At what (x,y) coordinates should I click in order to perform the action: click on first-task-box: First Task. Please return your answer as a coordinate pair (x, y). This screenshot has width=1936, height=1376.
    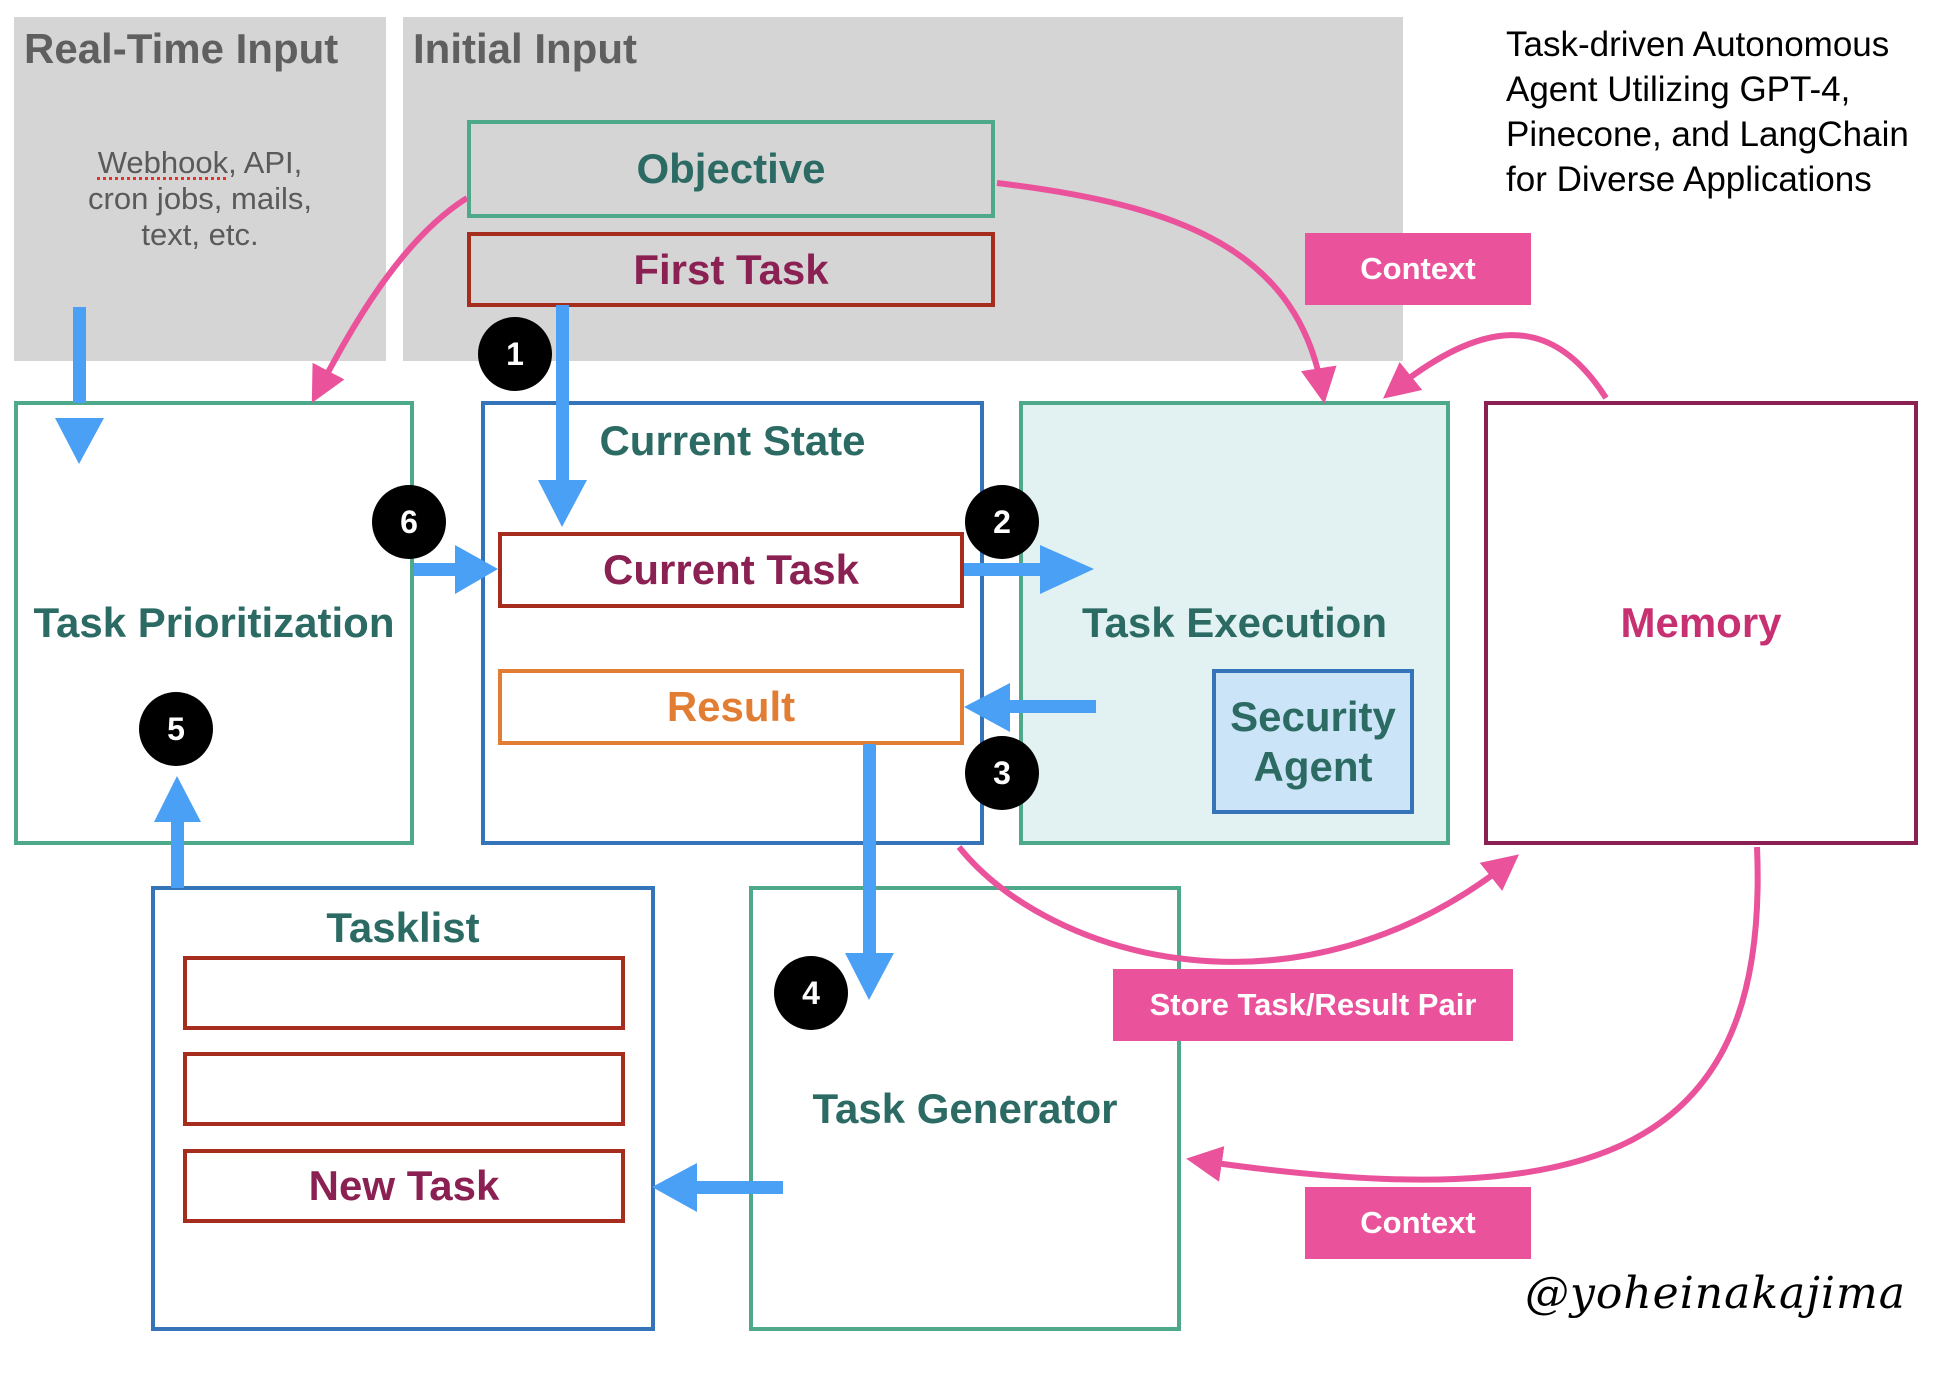
    Looking at the image, I should click on (731, 269).